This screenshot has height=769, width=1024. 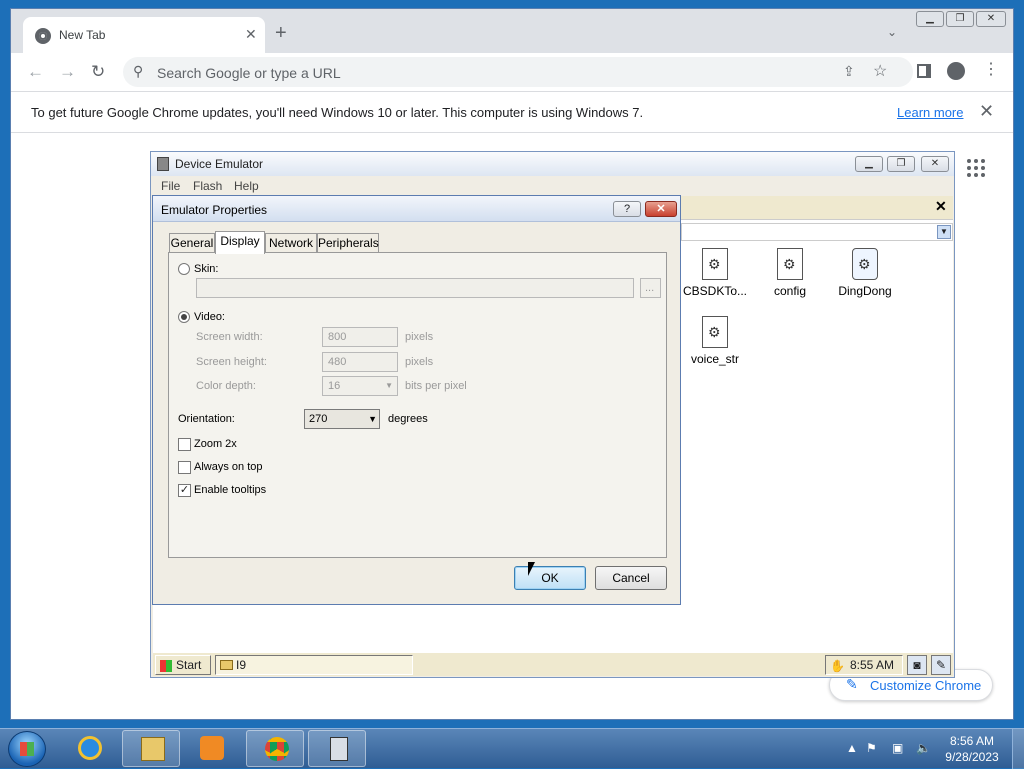 I want to click on emulator-title: Device Emulator, so click(x=219, y=164).